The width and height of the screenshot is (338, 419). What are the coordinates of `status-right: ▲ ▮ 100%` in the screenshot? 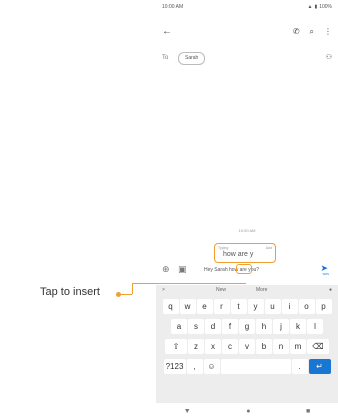 It's located at (319, 7).